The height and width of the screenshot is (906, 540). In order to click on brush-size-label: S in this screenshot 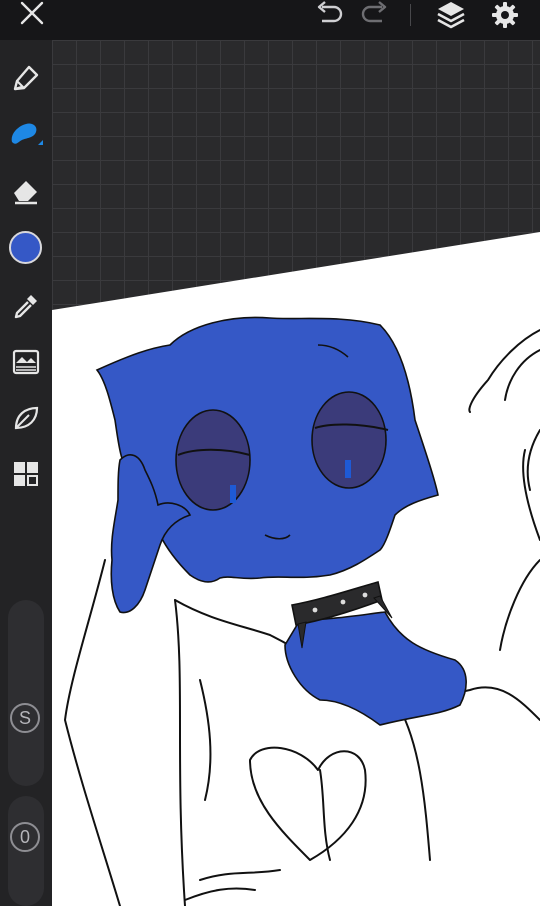, I will do `click(25, 718)`.